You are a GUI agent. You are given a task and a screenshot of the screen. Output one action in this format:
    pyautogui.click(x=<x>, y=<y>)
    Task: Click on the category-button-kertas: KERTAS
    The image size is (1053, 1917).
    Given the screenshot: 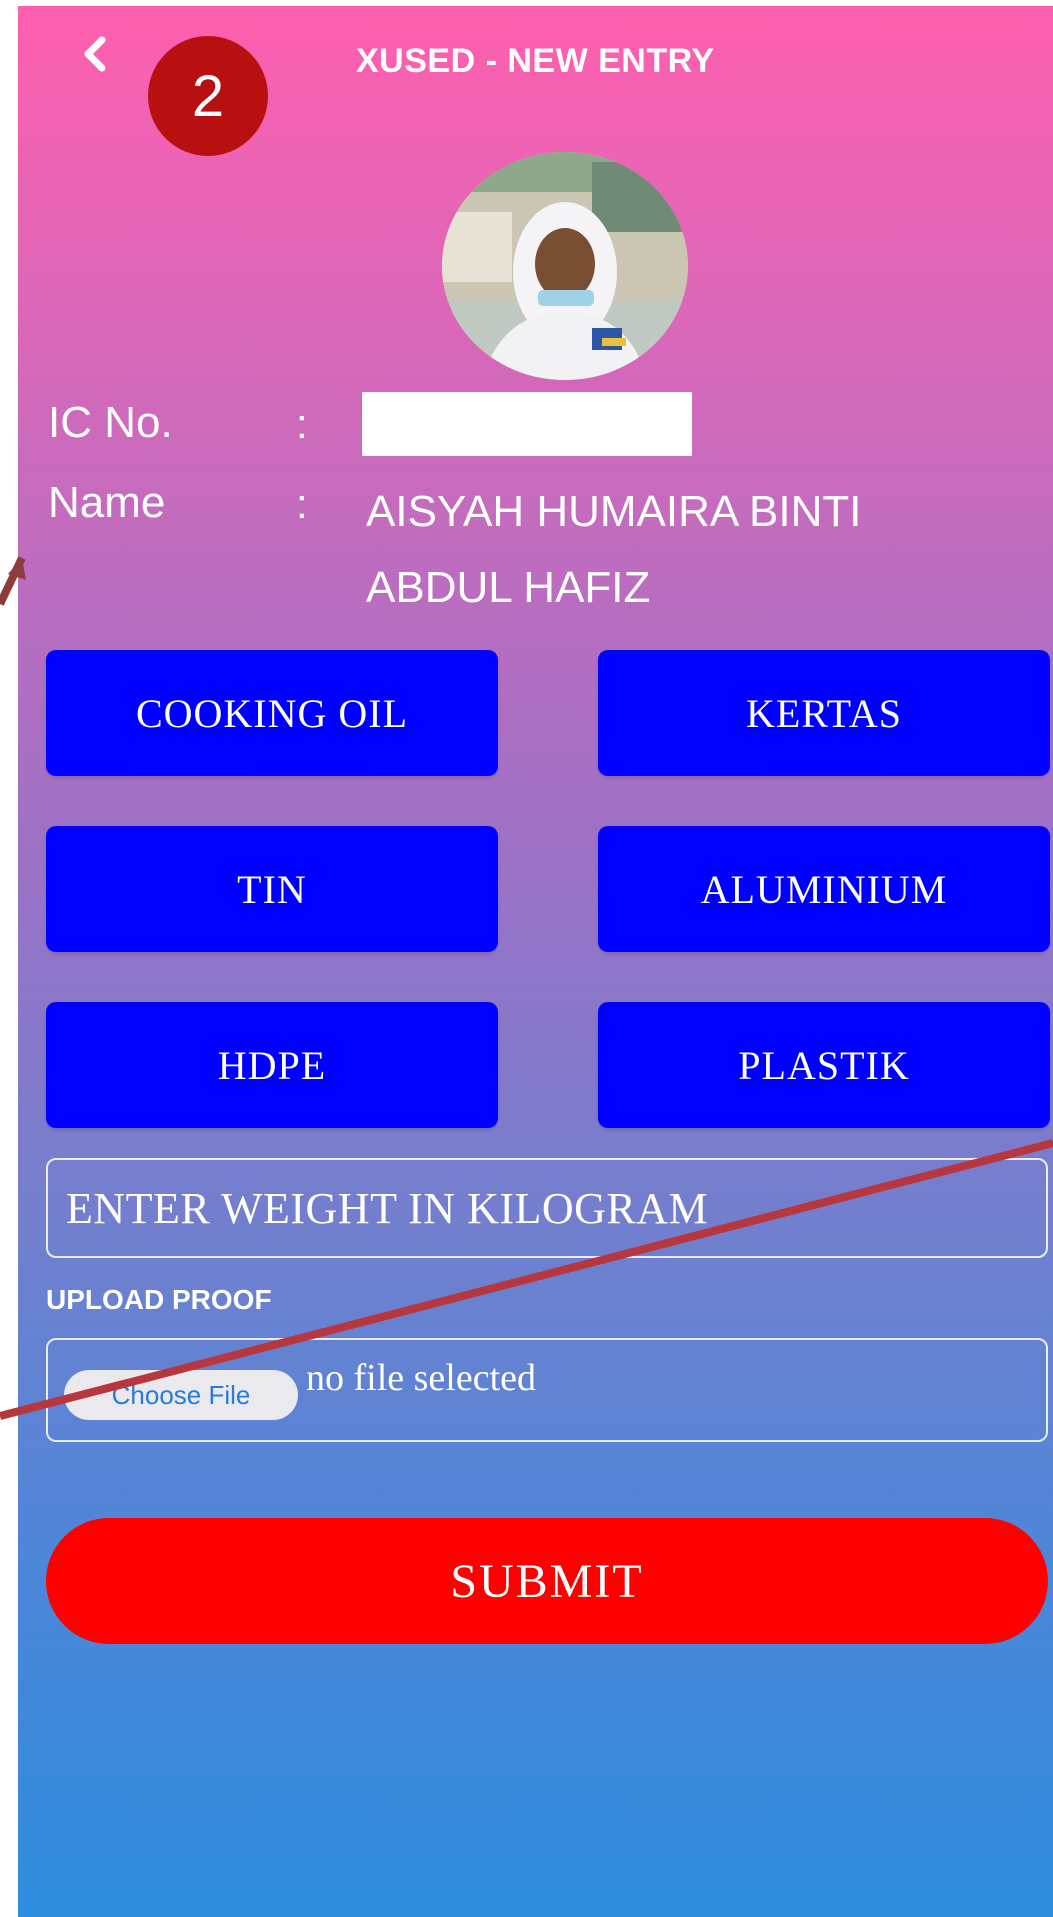 What is the action you would take?
    pyautogui.click(x=824, y=713)
    